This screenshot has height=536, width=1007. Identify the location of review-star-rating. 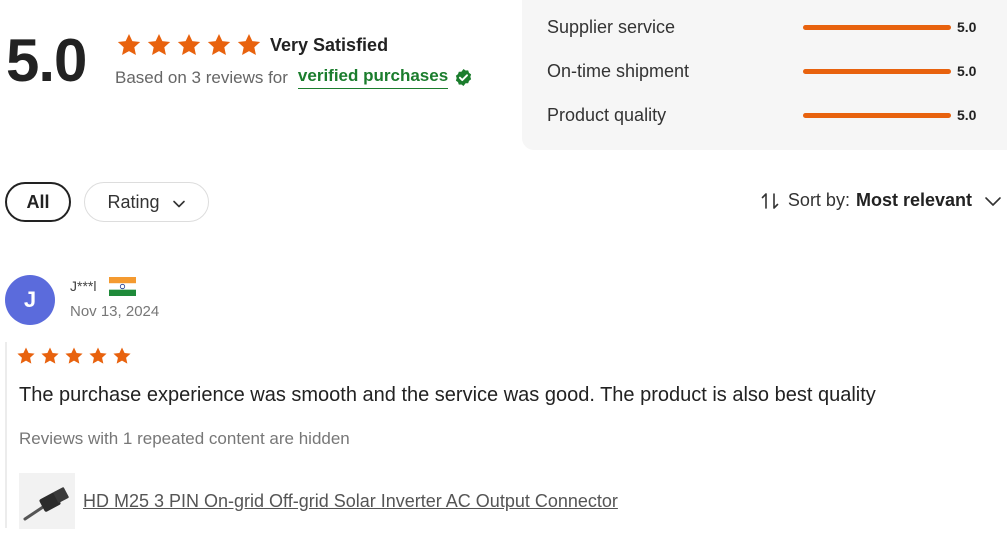
(76, 356).